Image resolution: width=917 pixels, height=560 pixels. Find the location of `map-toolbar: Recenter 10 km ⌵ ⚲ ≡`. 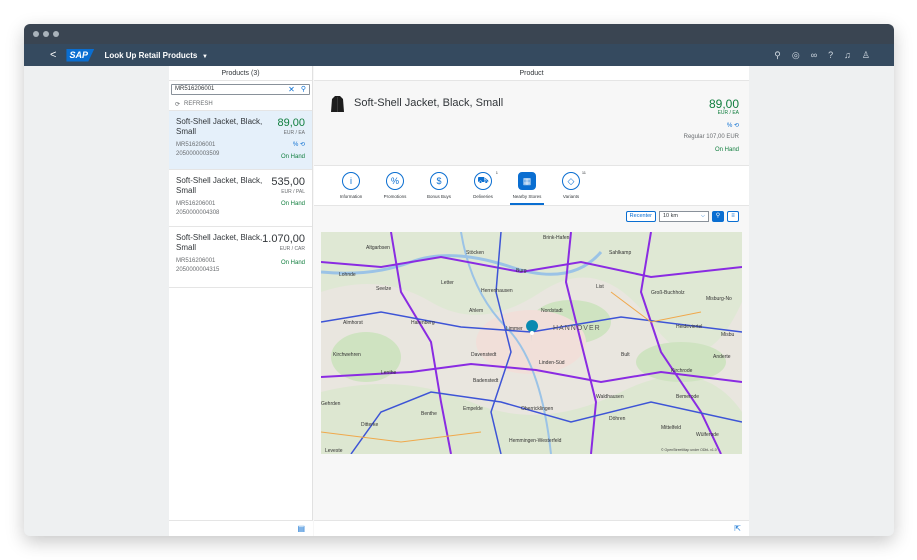

map-toolbar: Recenter 10 km ⌵ ⚲ ≡ is located at coordinates (531, 216).